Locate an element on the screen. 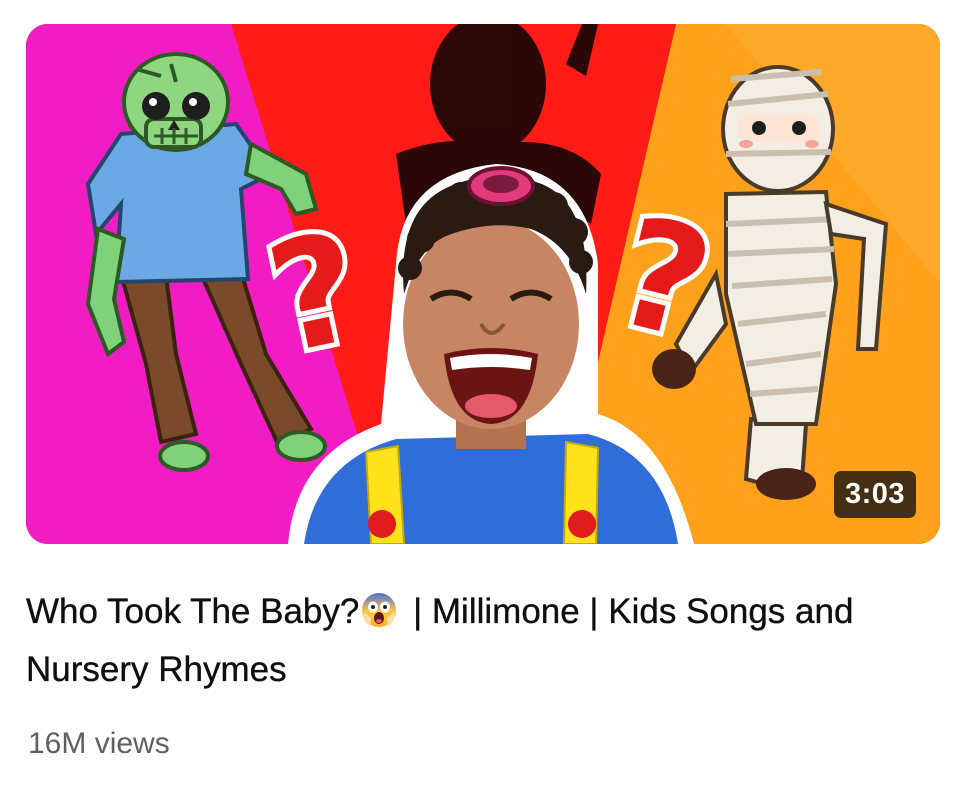 The width and height of the screenshot is (962, 804). screaming-face-icon is located at coordinates (379, 610).